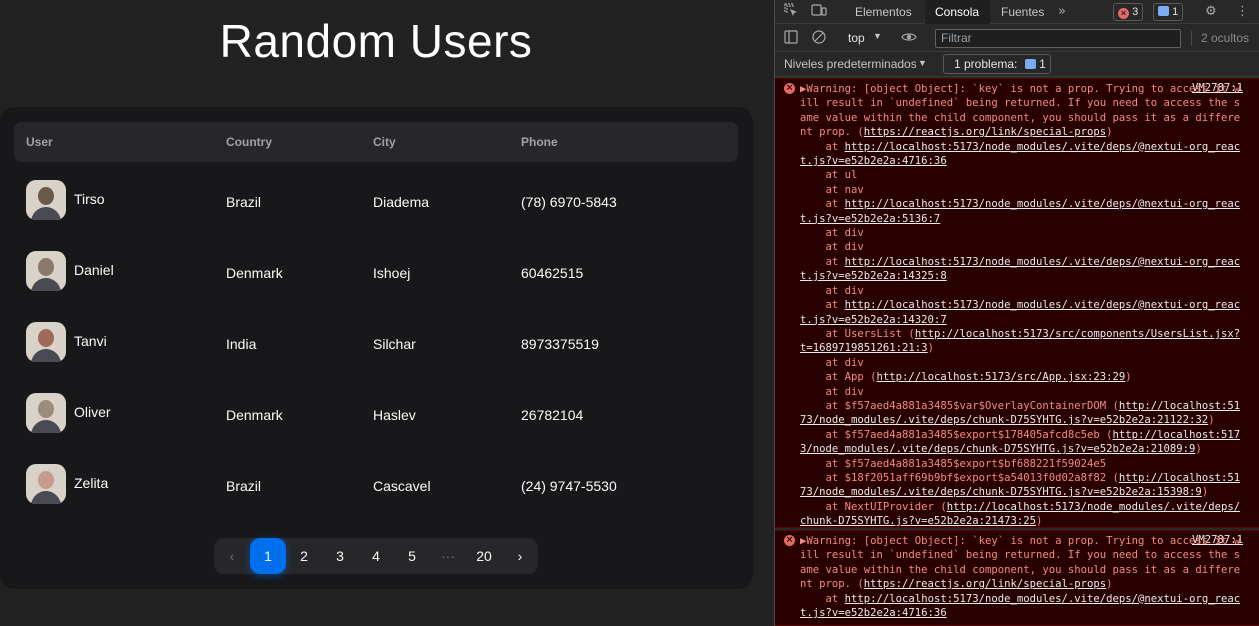 Image resolution: width=1259 pixels, height=626 pixels. Describe the element at coordinates (1030, 64) in the screenshot. I see `issue-icon` at that location.